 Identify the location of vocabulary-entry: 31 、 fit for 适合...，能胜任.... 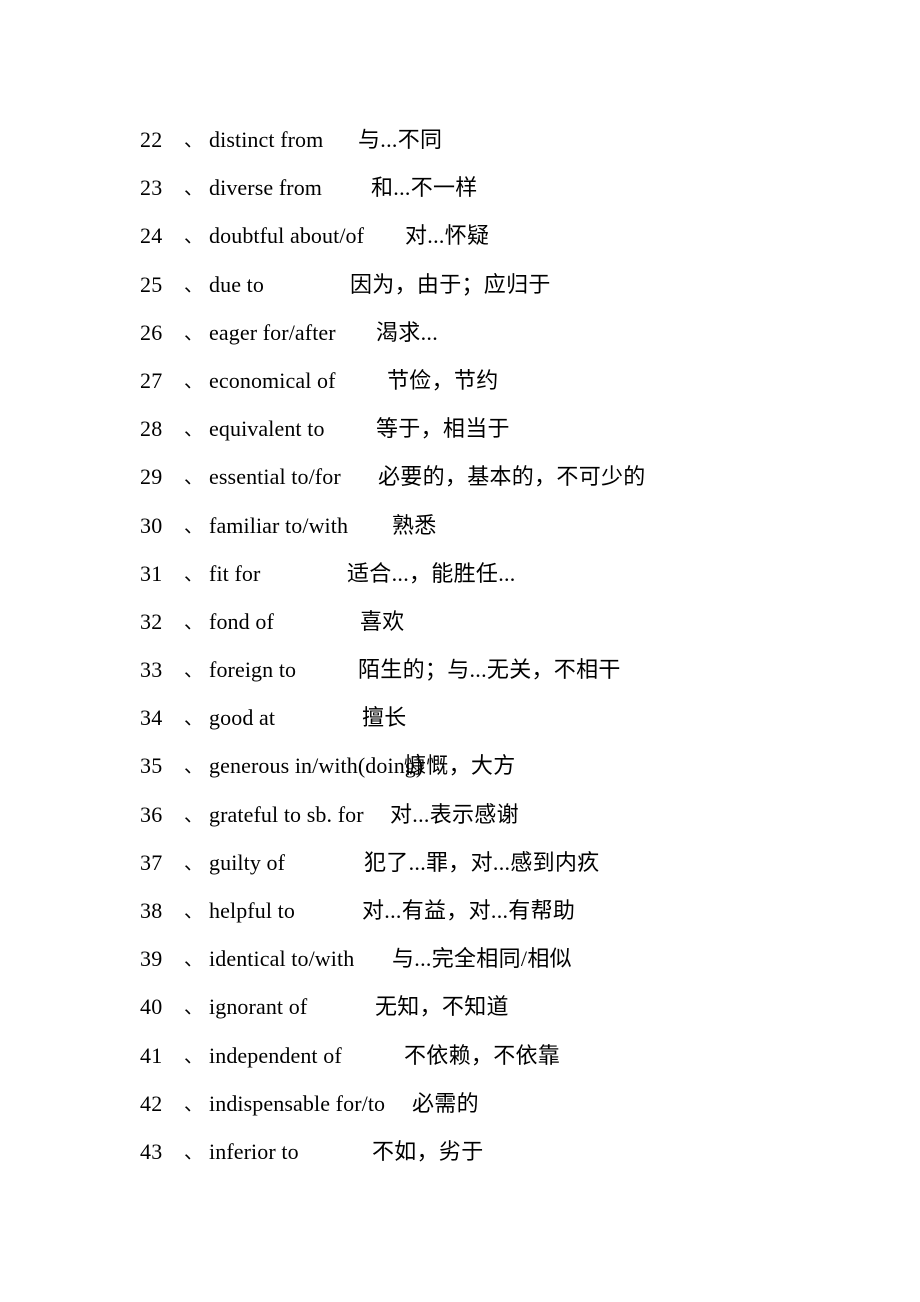
(460, 574).